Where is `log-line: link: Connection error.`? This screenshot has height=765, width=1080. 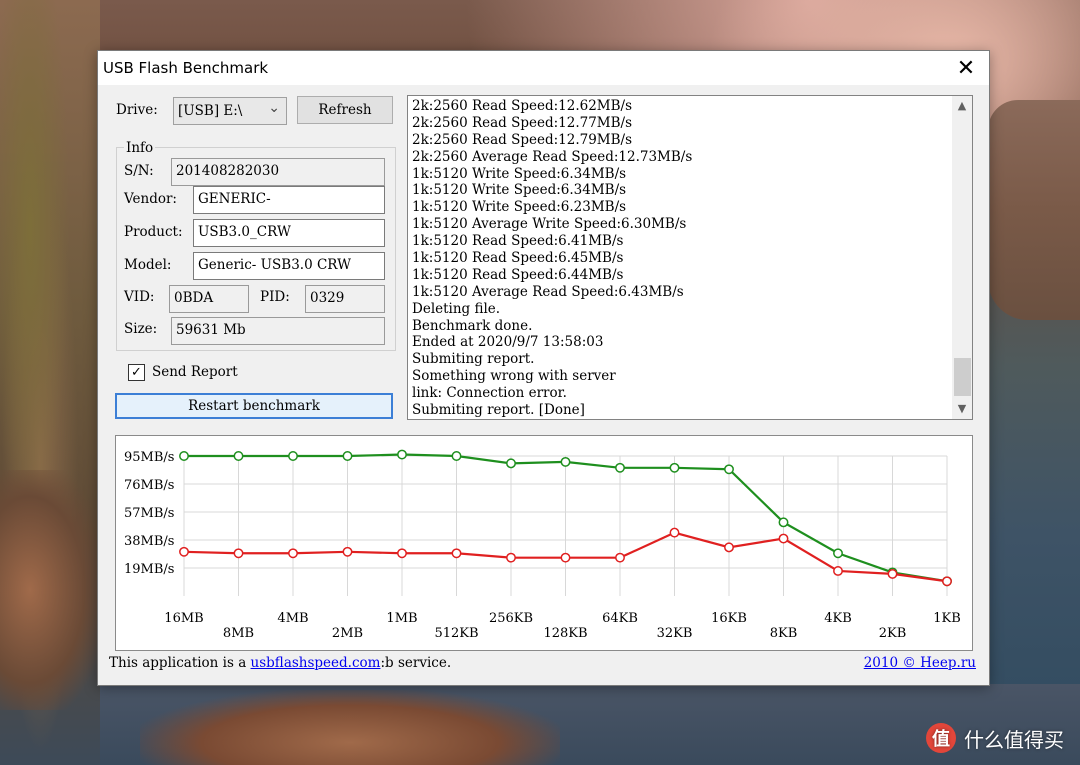
log-line: link: Connection error. is located at coordinates (489, 393).